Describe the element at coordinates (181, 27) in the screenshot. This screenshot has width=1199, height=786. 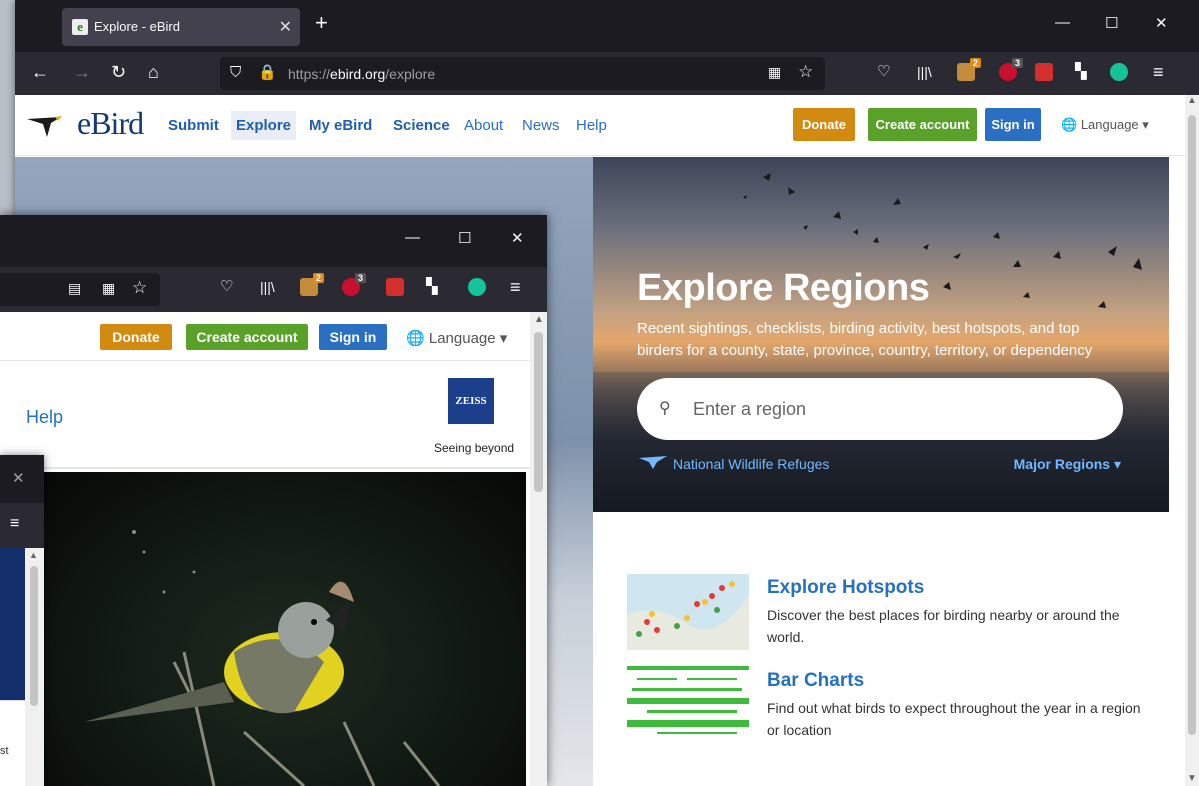
I see `tab-explore: e Explore - eBird ✕` at that location.